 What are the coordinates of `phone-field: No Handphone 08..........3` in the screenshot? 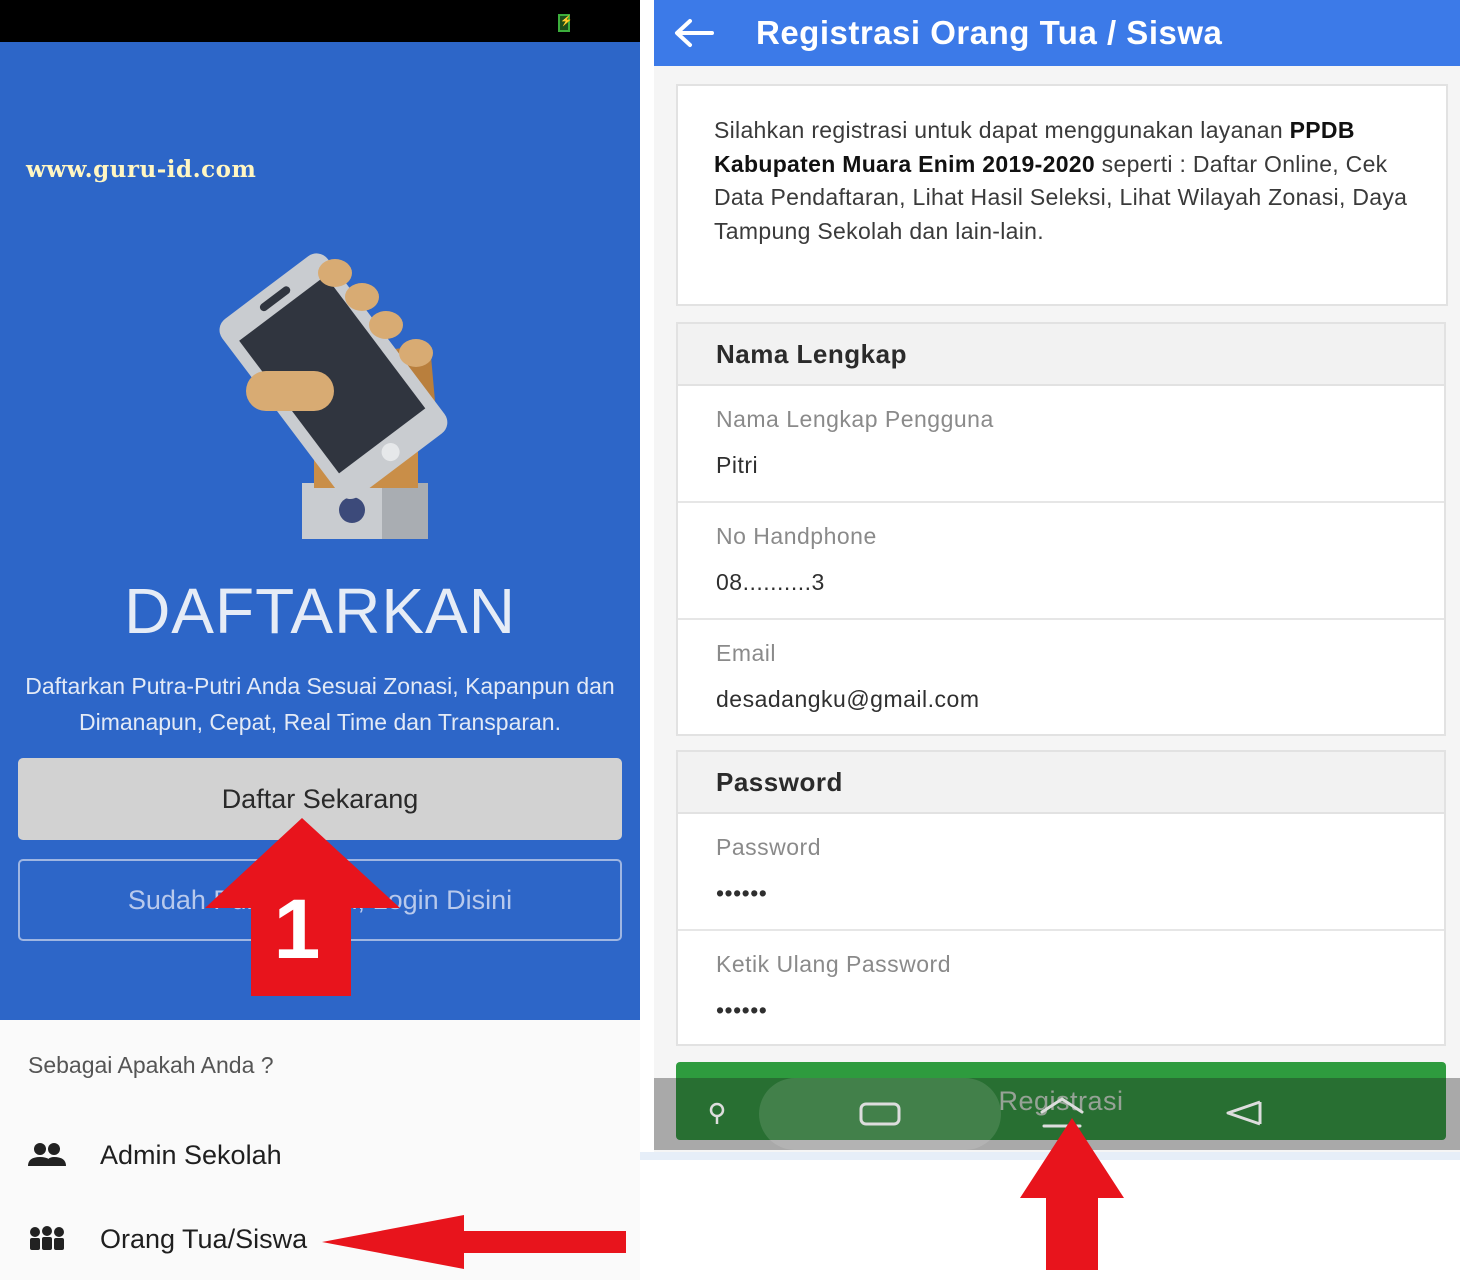 It's located at (1061, 561).